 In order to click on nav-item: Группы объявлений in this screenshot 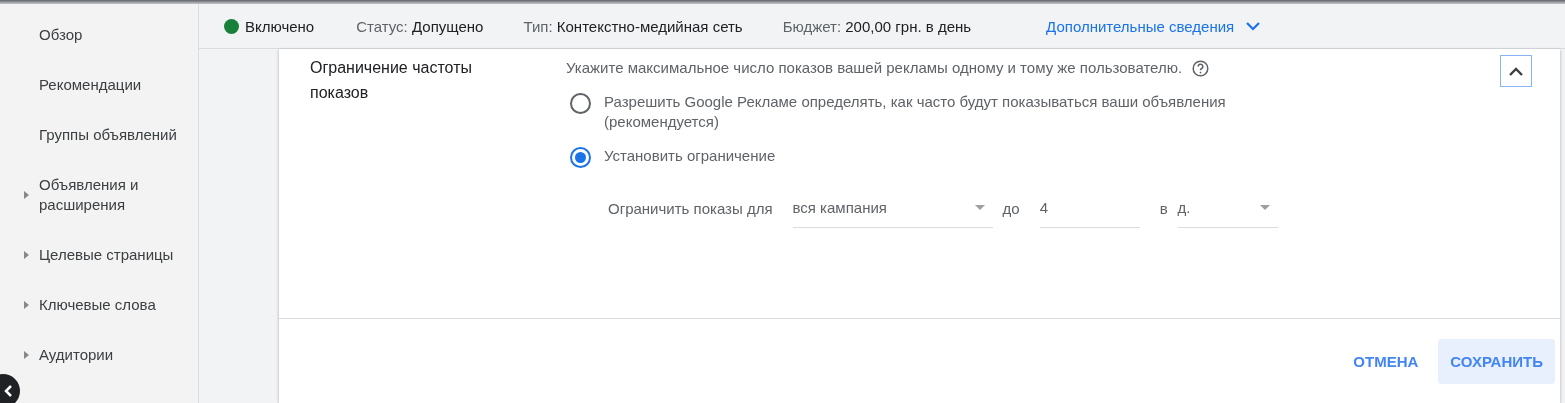, I will do `click(94, 135)`.